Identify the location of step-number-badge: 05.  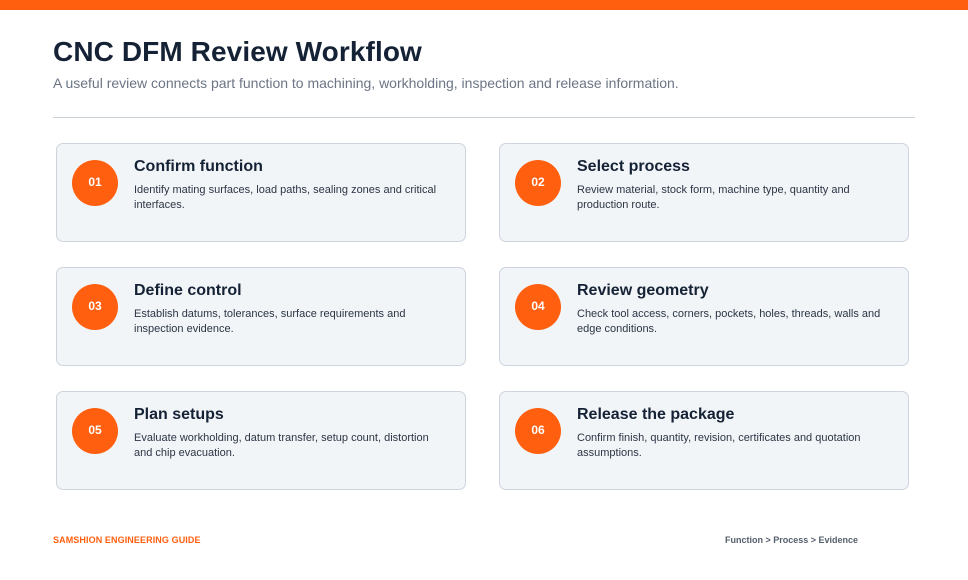
(95, 431).